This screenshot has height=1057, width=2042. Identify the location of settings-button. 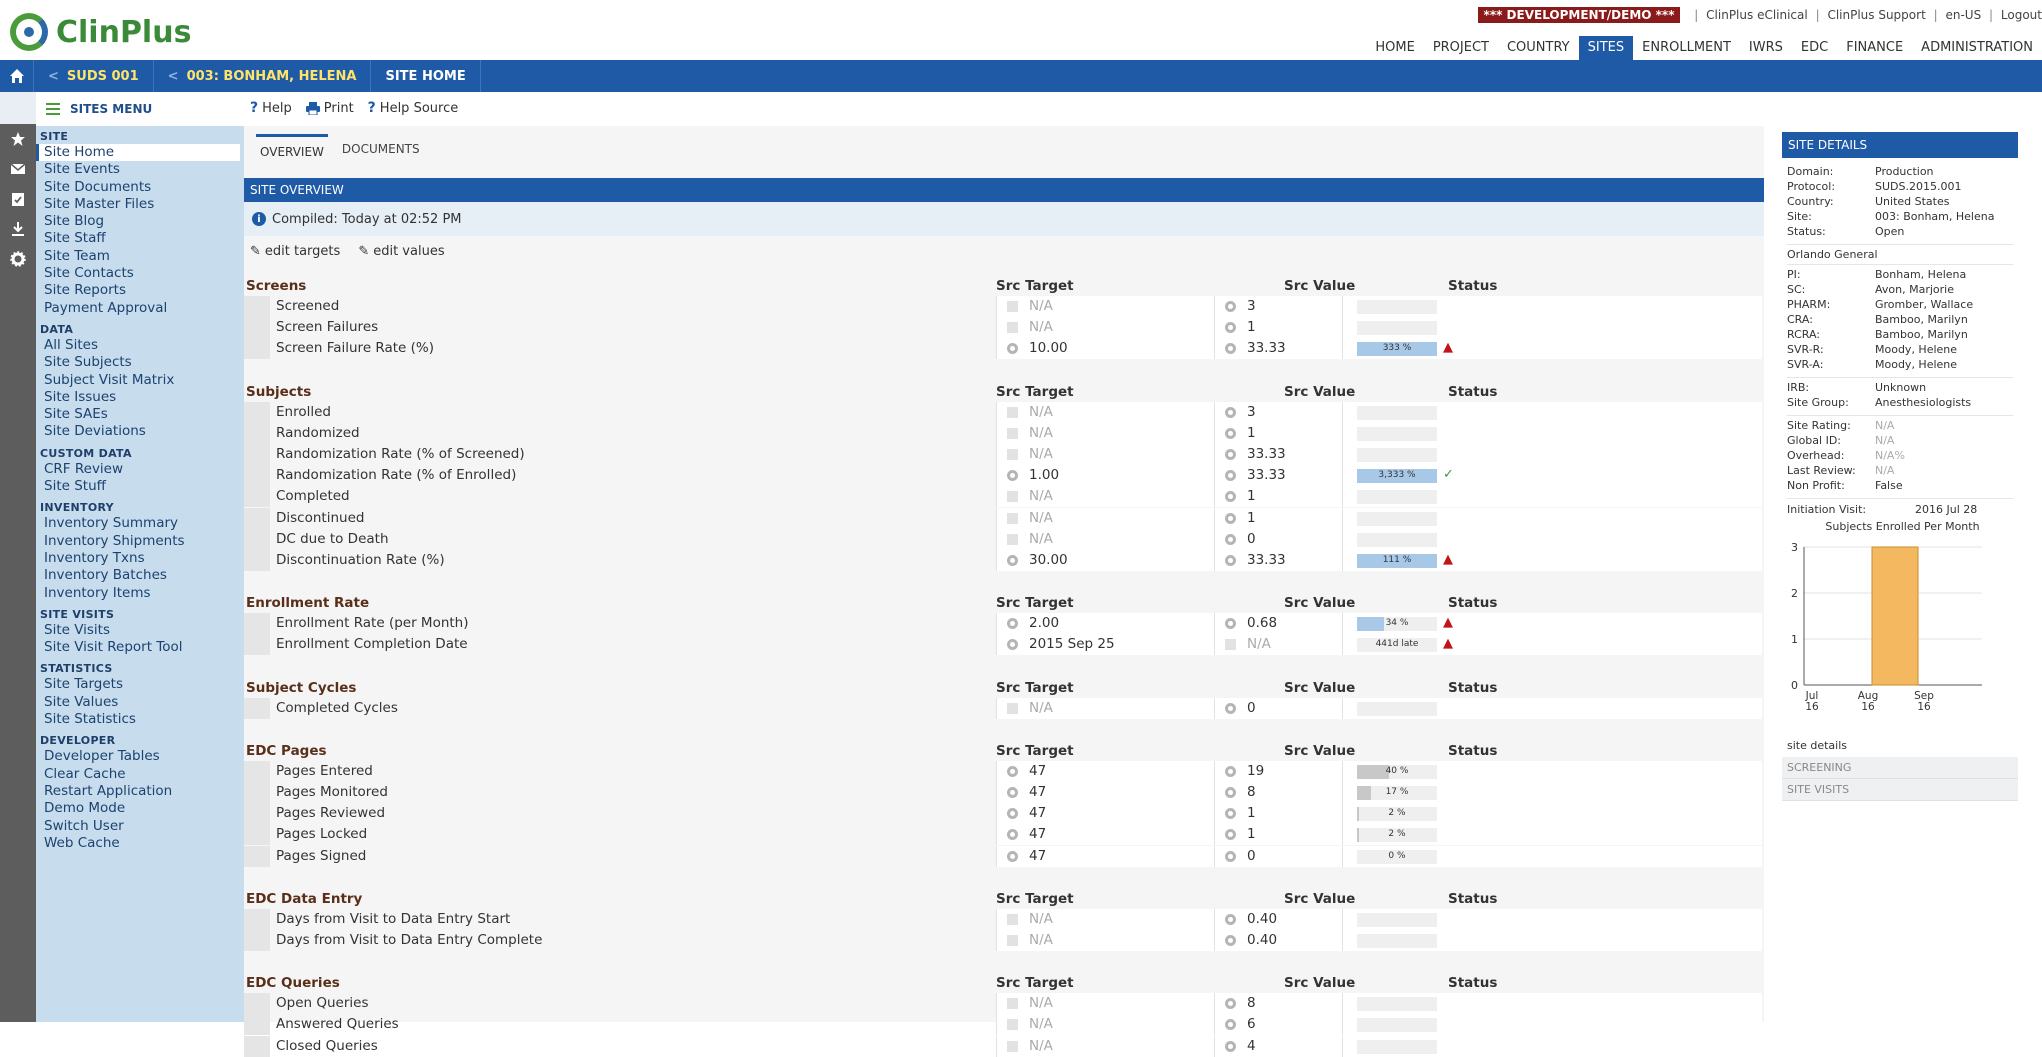
(18, 259).